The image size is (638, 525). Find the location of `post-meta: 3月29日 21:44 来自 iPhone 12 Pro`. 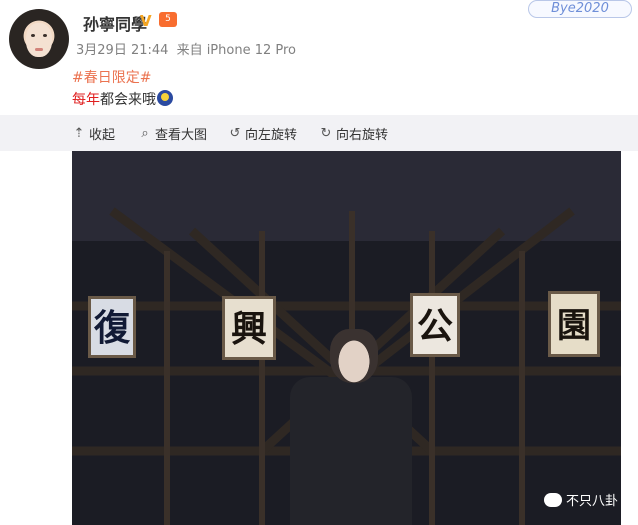

post-meta: 3月29日 21:44 来自 iPhone 12 Pro is located at coordinates (186, 48).